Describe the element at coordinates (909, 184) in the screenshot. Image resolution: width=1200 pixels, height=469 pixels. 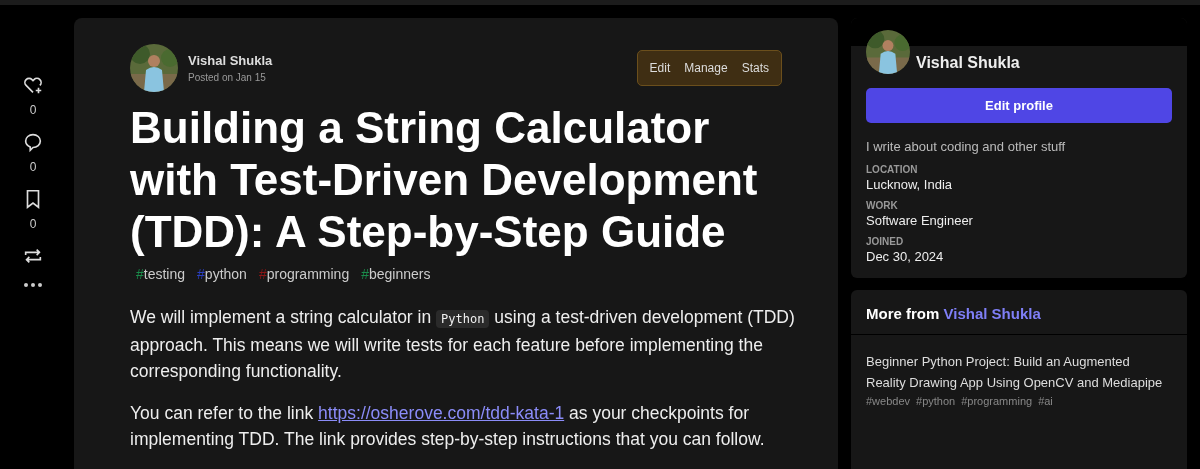
I see `field-value: Lucknow, India` at that location.